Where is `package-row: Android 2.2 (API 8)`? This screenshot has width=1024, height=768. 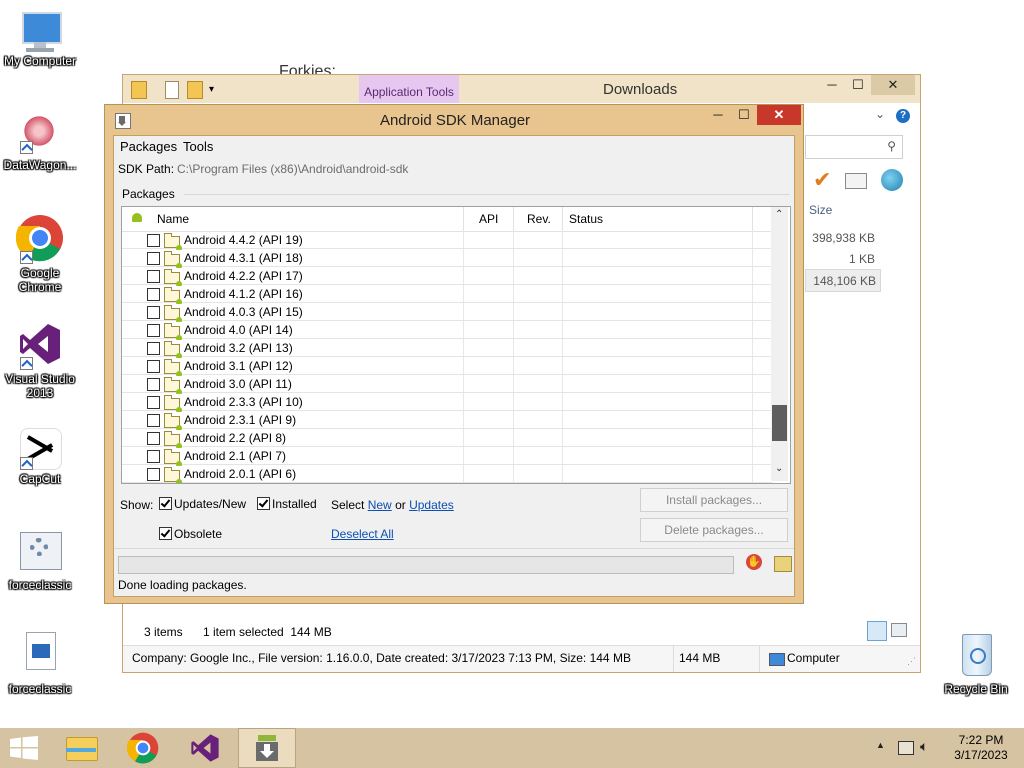 package-row: Android 2.2 (API 8) is located at coordinates (447, 438).